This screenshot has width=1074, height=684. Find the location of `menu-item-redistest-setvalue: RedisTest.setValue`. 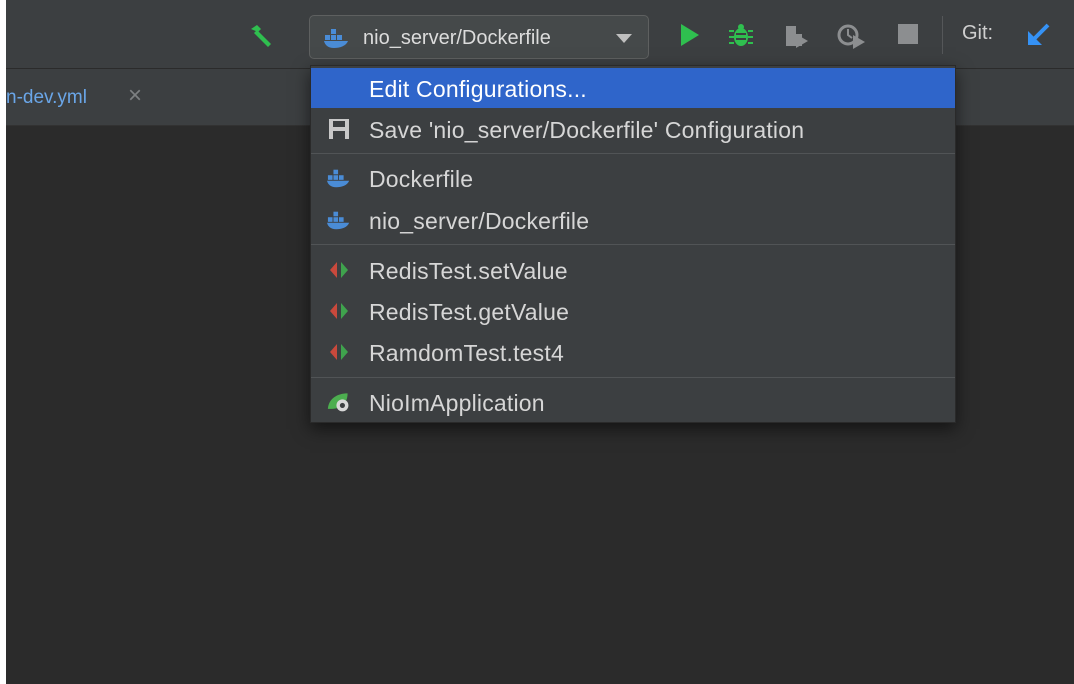

menu-item-redistest-setvalue: RedisTest.setValue is located at coordinates (633, 270).